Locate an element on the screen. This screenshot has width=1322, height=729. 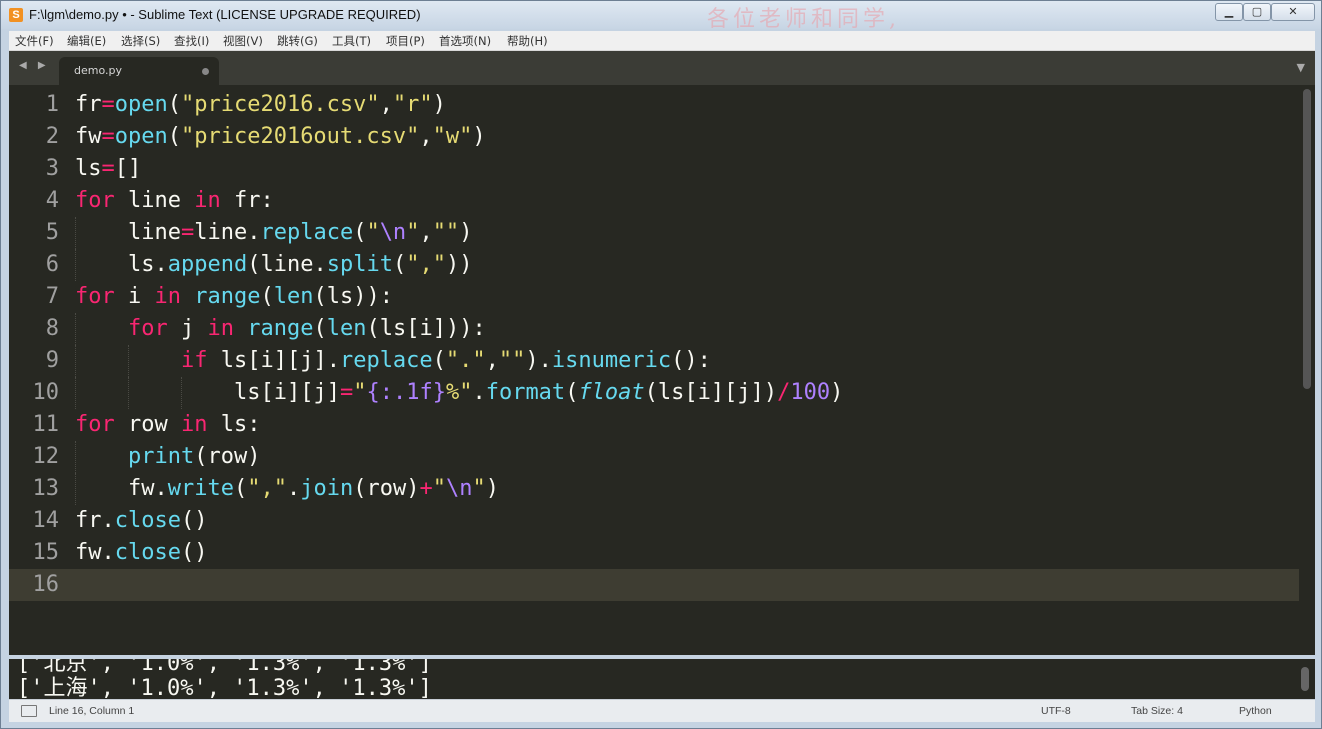
code-token: () is located at coordinates (194, 552).